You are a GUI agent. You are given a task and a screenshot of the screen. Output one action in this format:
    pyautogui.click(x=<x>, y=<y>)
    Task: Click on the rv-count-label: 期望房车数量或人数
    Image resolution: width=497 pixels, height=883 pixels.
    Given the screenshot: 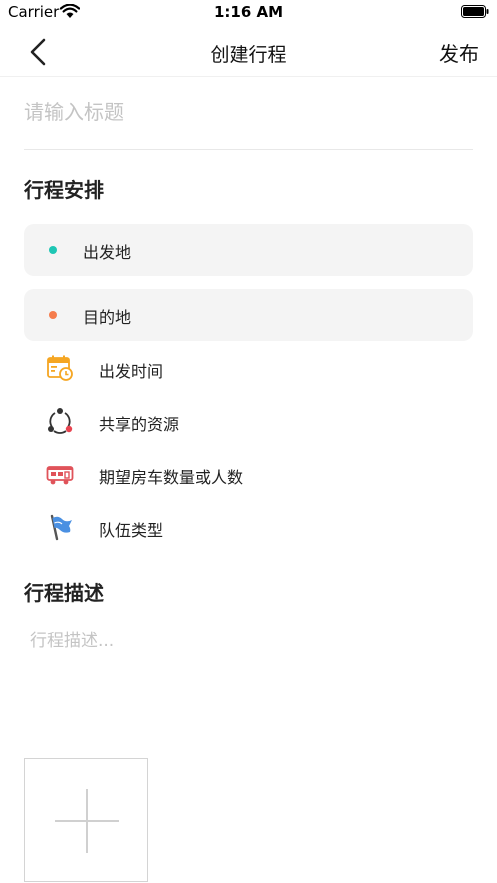 What is the action you would take?
    pyautogui.click(x=171, y=477)
    